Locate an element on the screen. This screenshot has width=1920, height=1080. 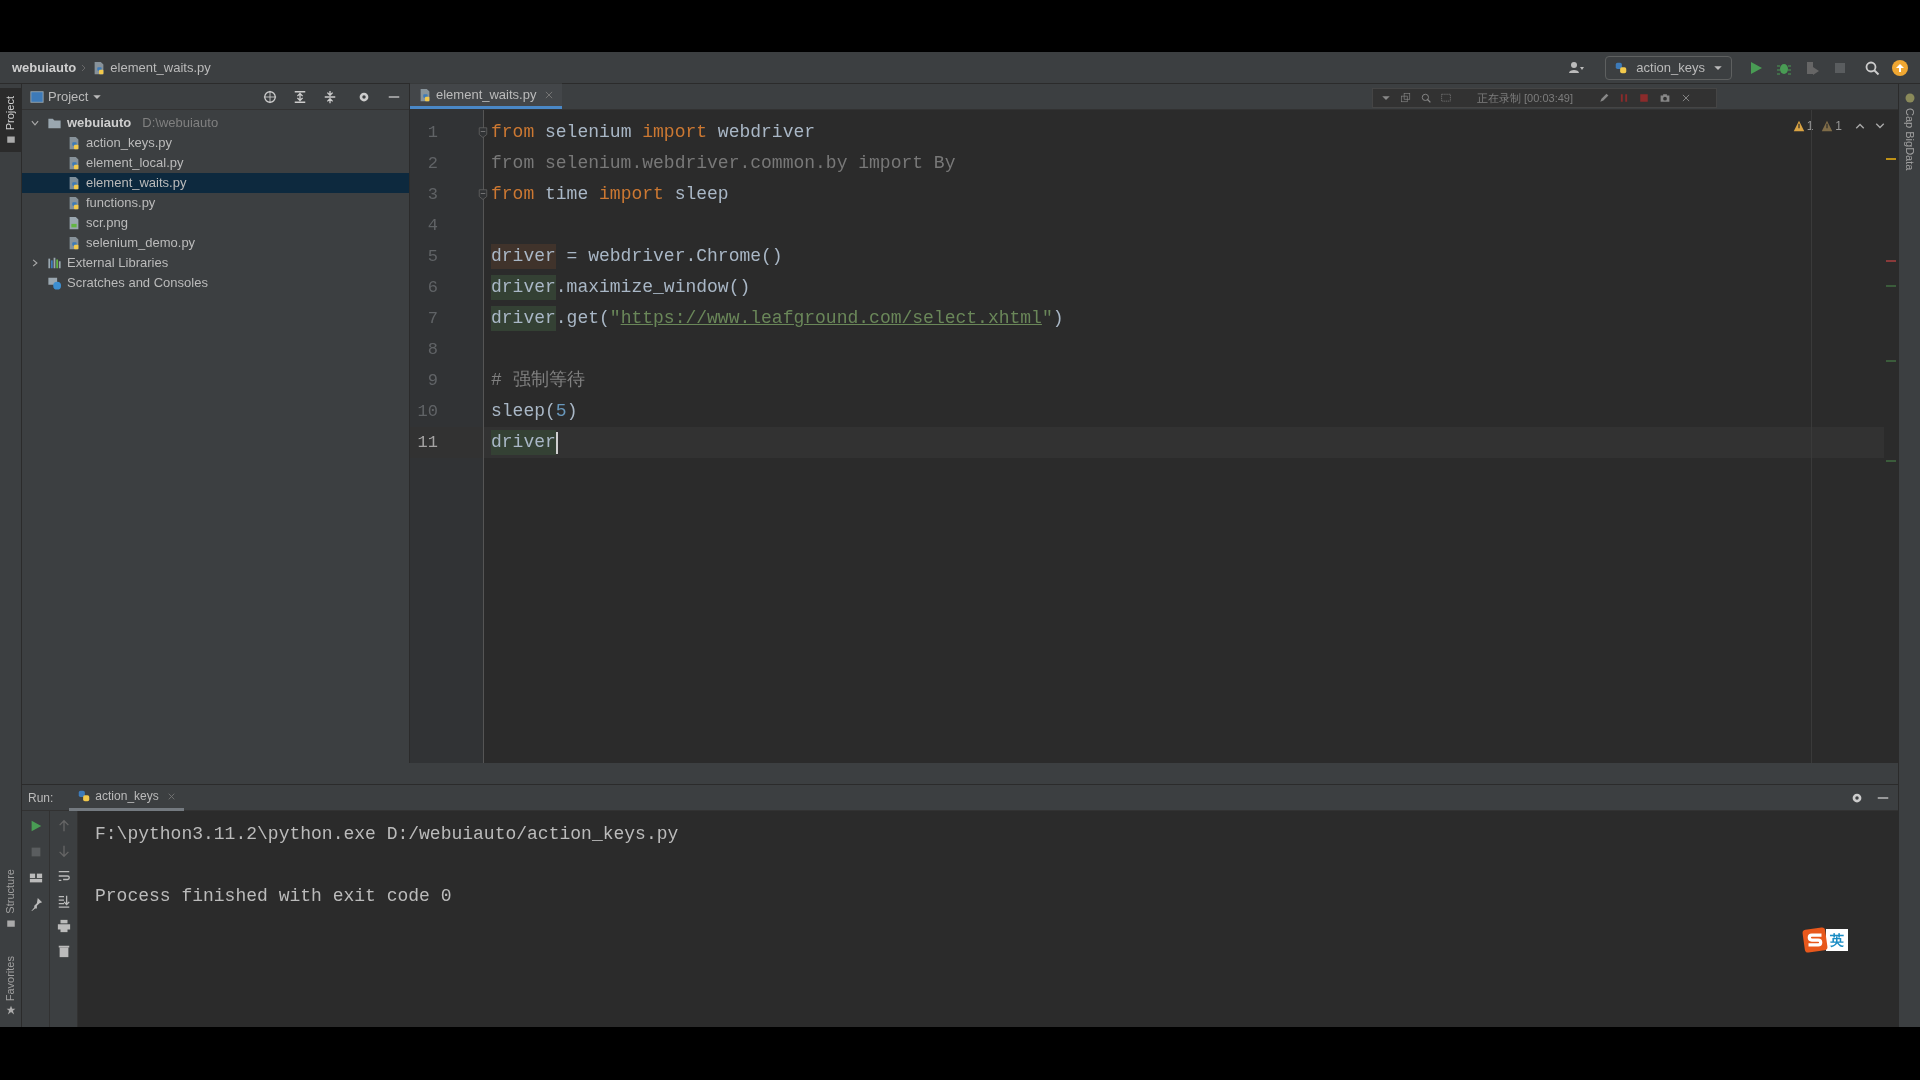
breadcrumb: element_waits.py is located at coordinates (160, 67).